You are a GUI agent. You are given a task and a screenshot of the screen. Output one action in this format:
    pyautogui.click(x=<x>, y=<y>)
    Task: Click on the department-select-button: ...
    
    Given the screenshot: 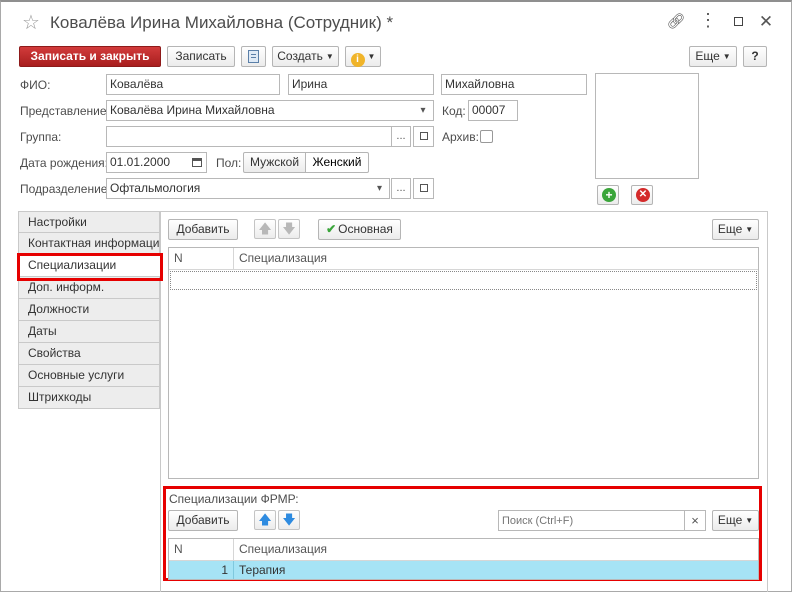 What is the action you would take?
    pyautogui.click(x=401, y=188)
    